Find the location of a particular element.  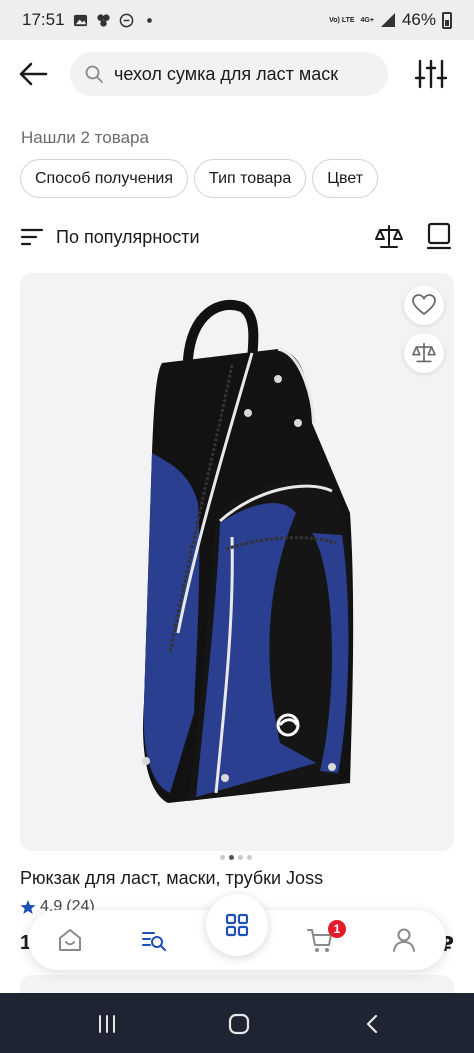

status-bar: 17:51 Vo) LTE 4G+ 46% is located at coordinates (237, 20).